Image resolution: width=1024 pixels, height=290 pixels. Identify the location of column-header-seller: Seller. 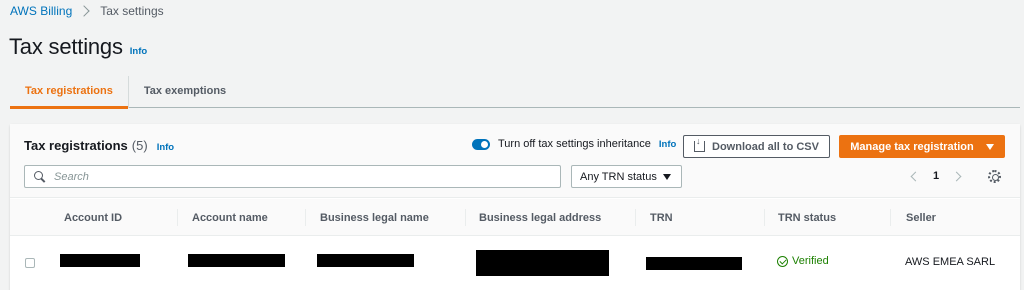
(921, 217).